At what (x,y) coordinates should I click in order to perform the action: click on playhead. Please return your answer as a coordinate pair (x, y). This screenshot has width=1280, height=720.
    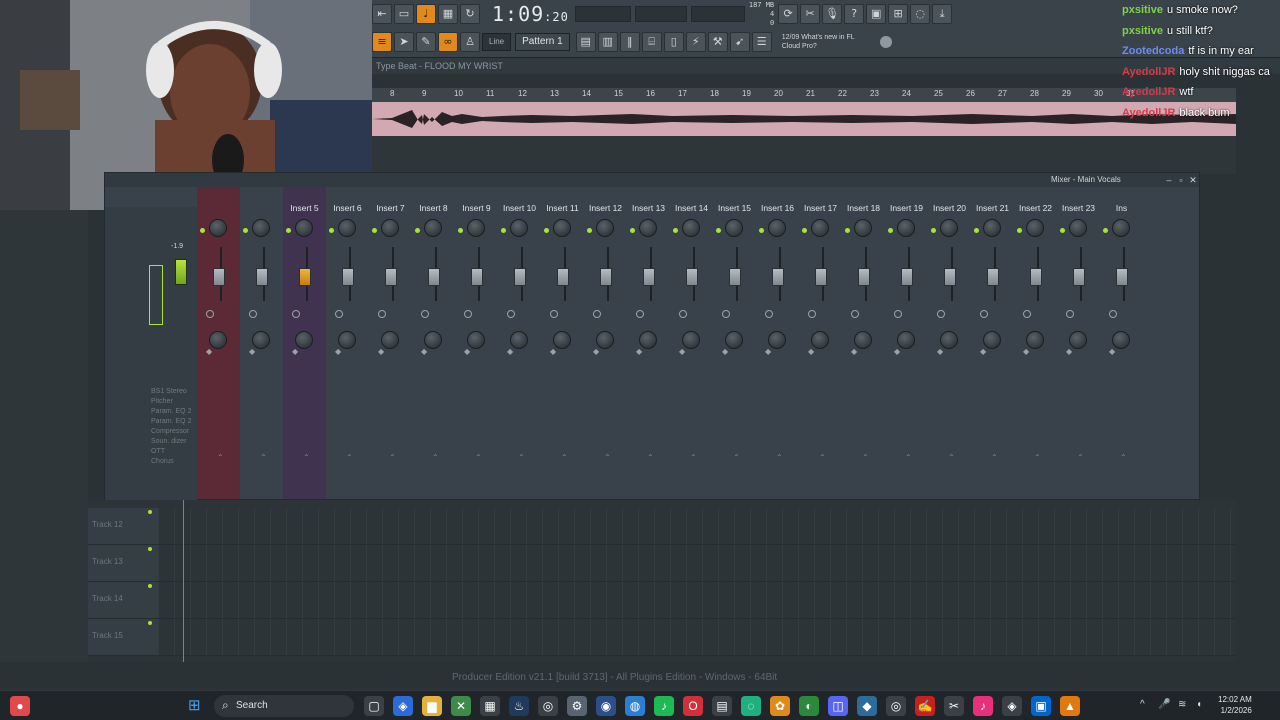
    Looking at the image, I should click on (183, 581).